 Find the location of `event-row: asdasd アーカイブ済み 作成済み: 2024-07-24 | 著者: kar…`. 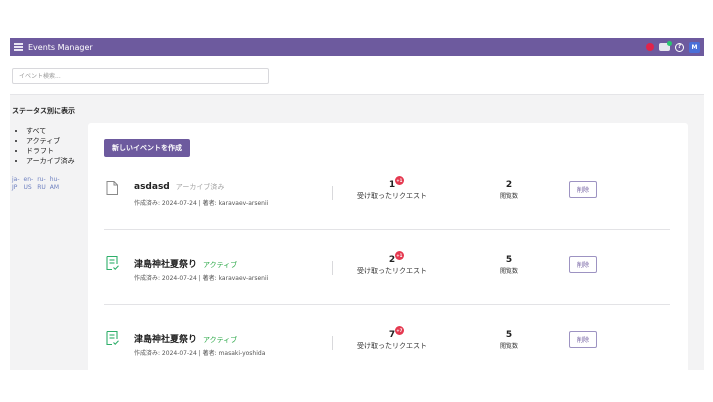

event-row: asdasd アーカイブ済み 作成済み: 2024-07-24 | 著者: kar… is located at coordinates (387, 197).